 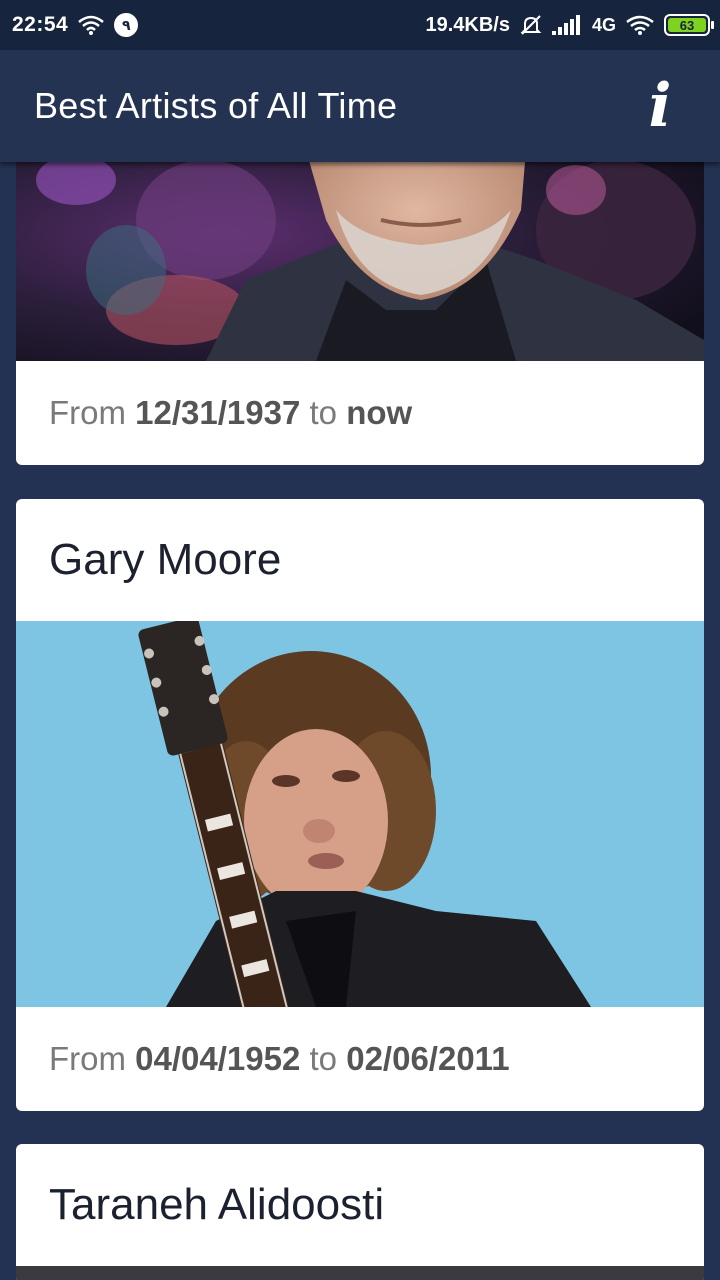 I want to click on info-button: i, so click(x=660, y=106).